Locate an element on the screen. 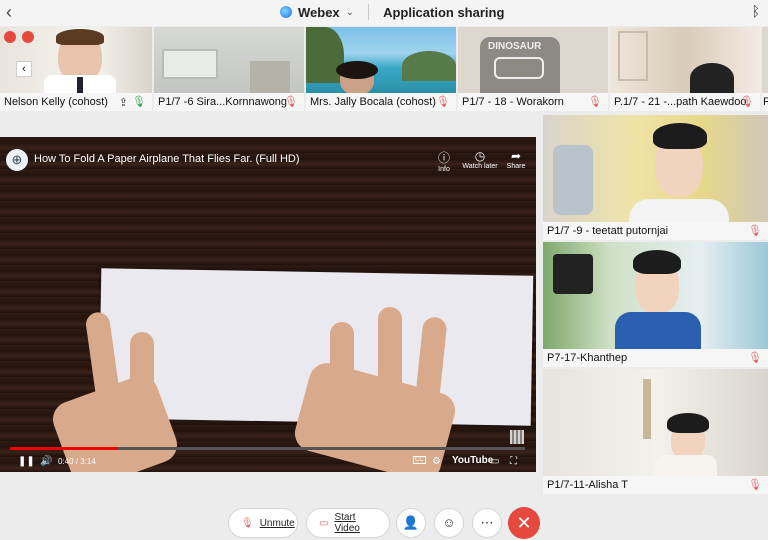 This screenshot has height=540, width=768. participant-name: Mrs. Jally Bocala (cohost) is located at coordinates (381, 102).